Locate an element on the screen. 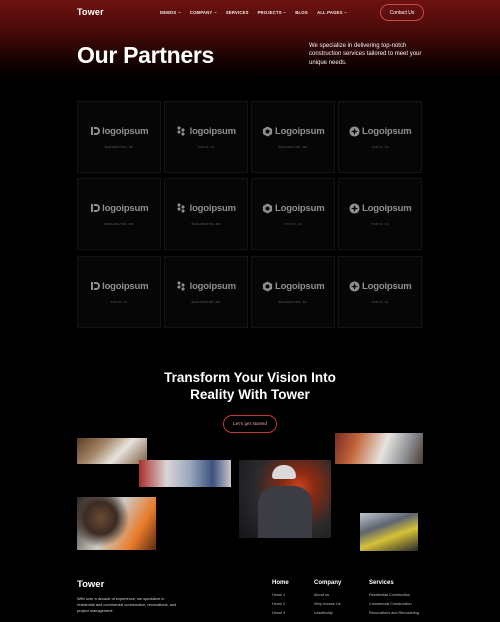  footer-column-title: Home is located at coordinates (280, 583).